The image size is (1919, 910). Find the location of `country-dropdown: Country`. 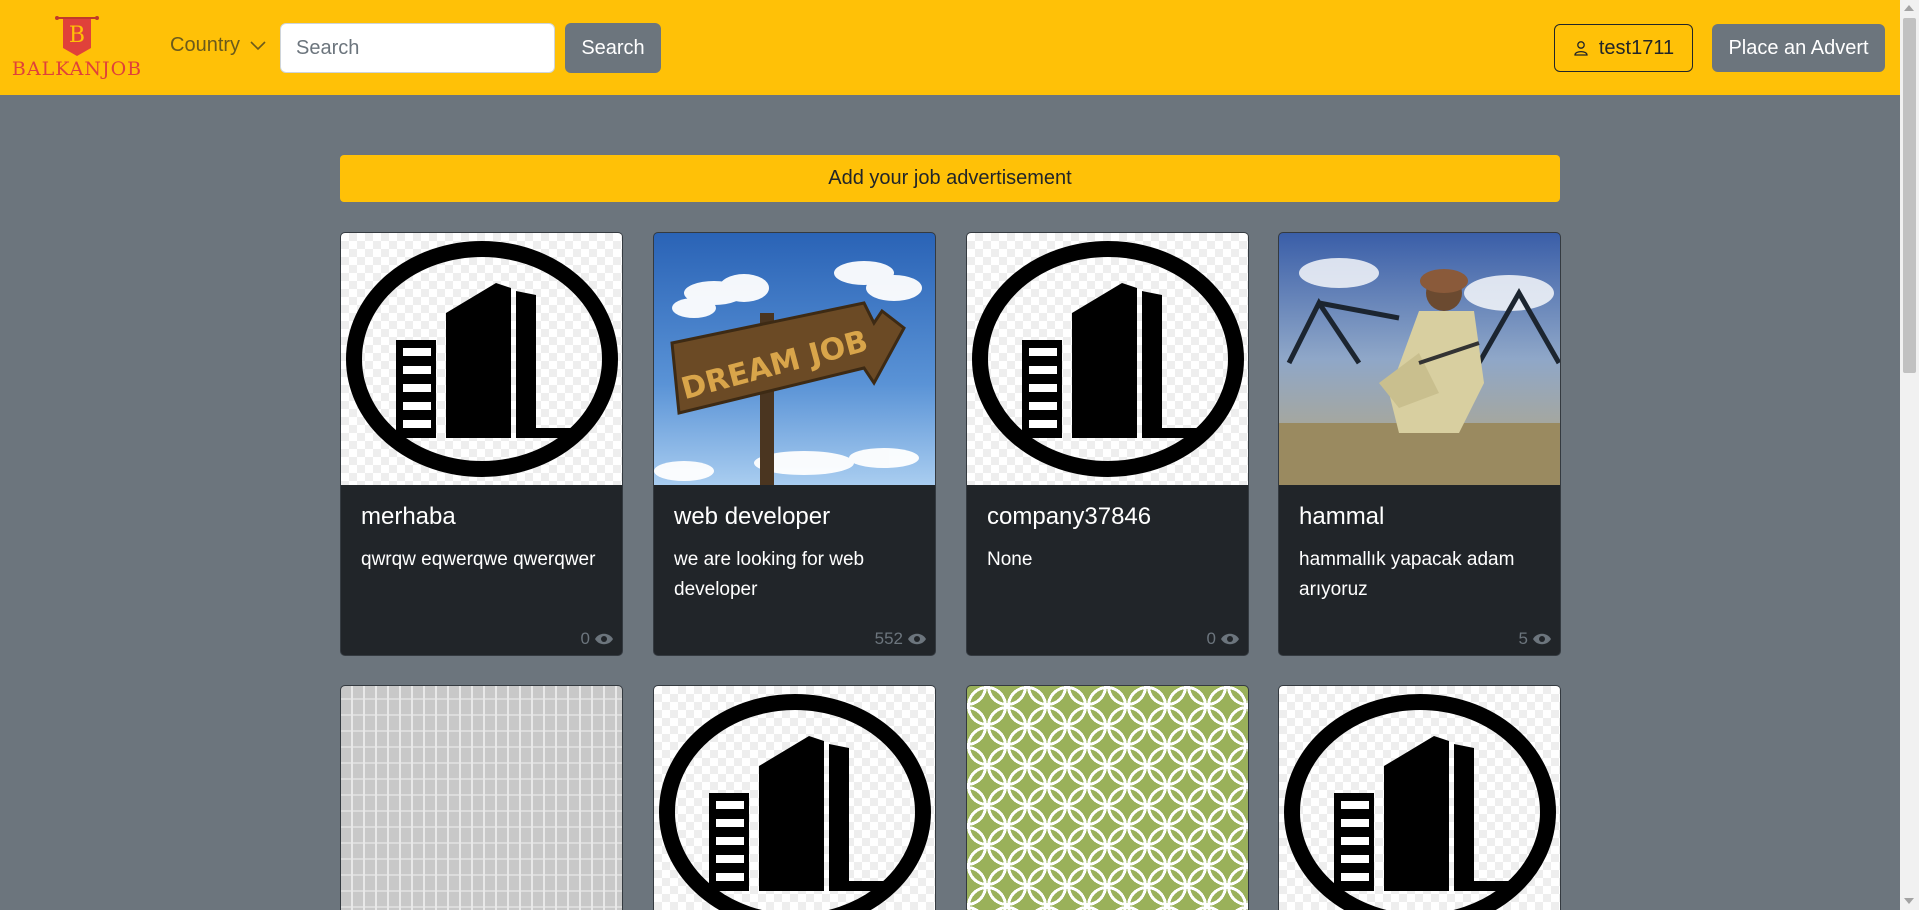

country-dropdown: Country is located at coordinates (218, 45).